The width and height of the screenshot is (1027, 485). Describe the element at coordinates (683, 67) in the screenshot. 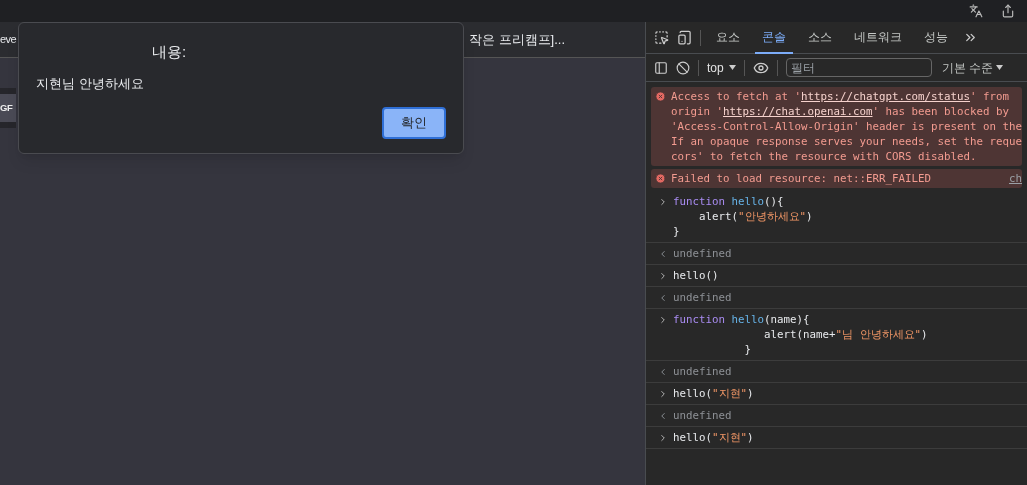

I see `clear-icon` at that location.